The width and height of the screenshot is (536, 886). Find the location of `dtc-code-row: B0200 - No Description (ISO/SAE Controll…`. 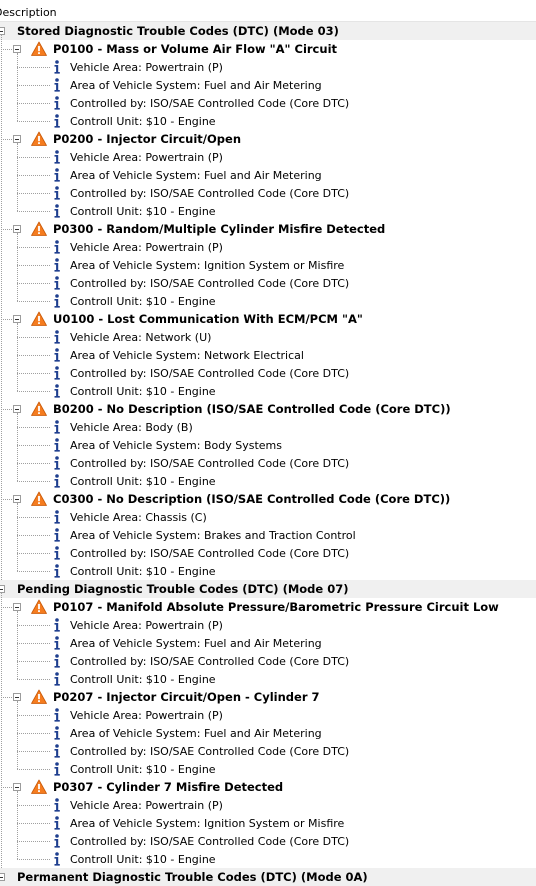

dtc-code-row: B0200 - No Description (ISO/SAE Controll… is located at coordinates (268, 409).